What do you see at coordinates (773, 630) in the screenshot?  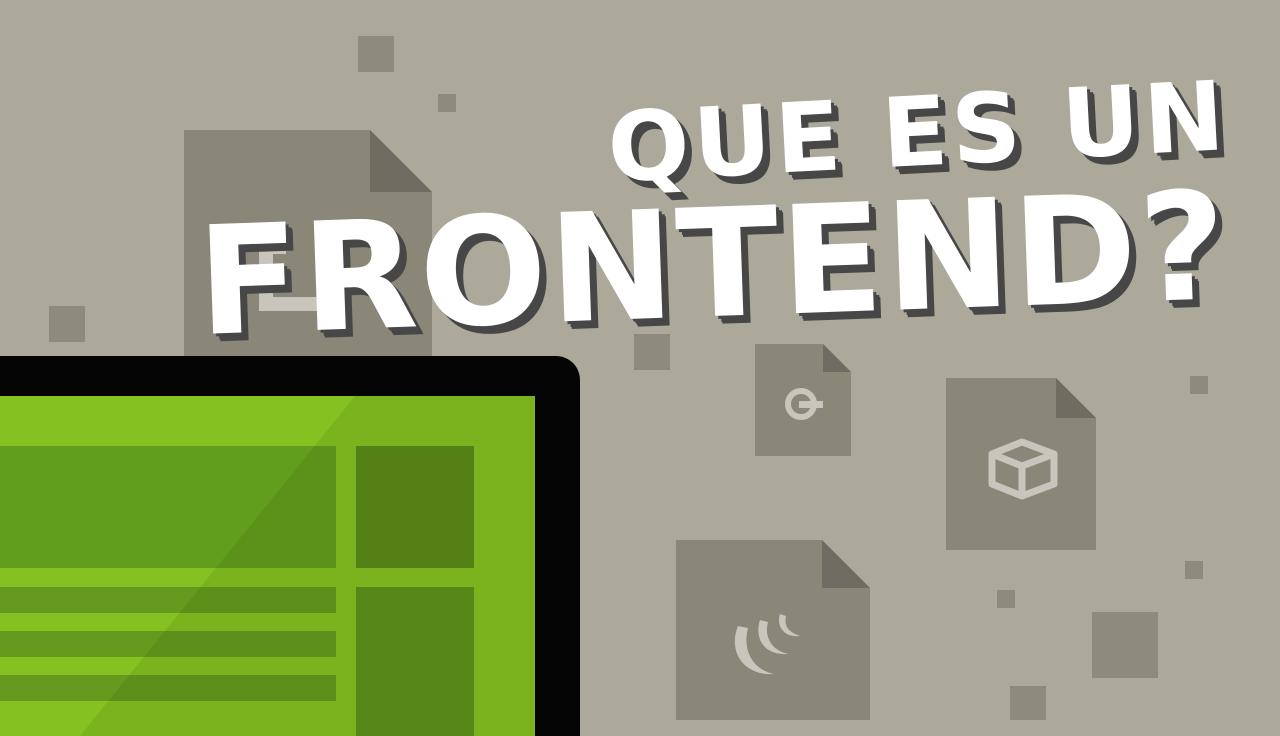 I see `jquery-file-icon` at bounding box center [773, 630].